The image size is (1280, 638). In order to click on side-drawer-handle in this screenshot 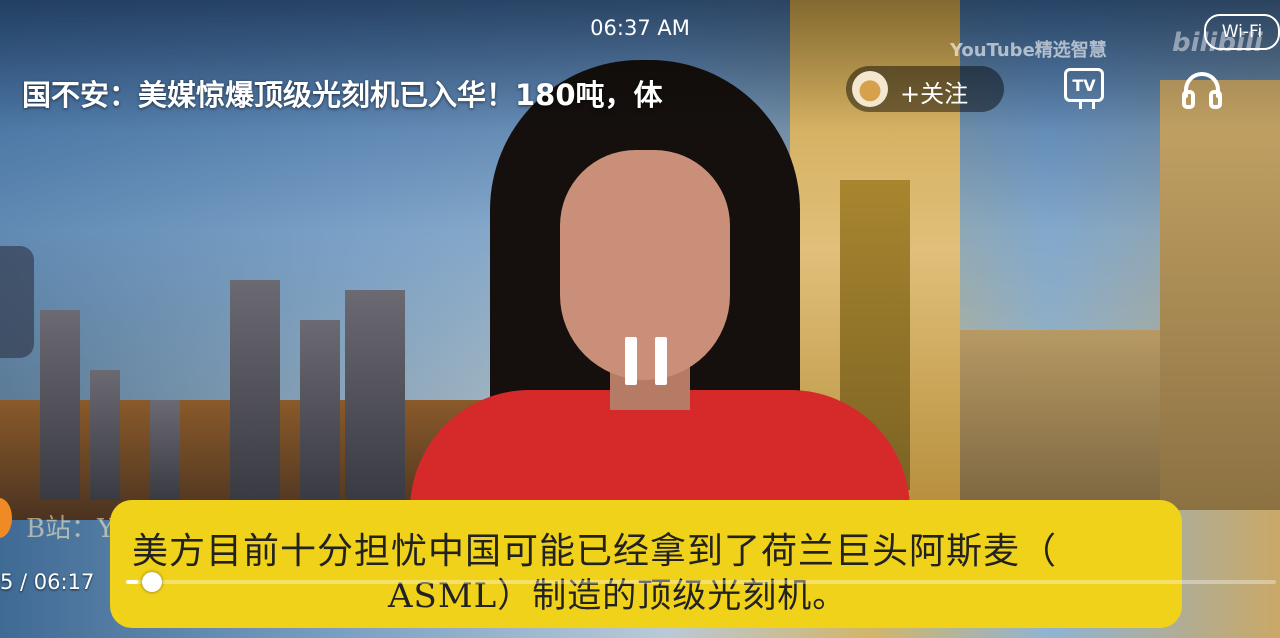, I will do `click(17, 302)`.